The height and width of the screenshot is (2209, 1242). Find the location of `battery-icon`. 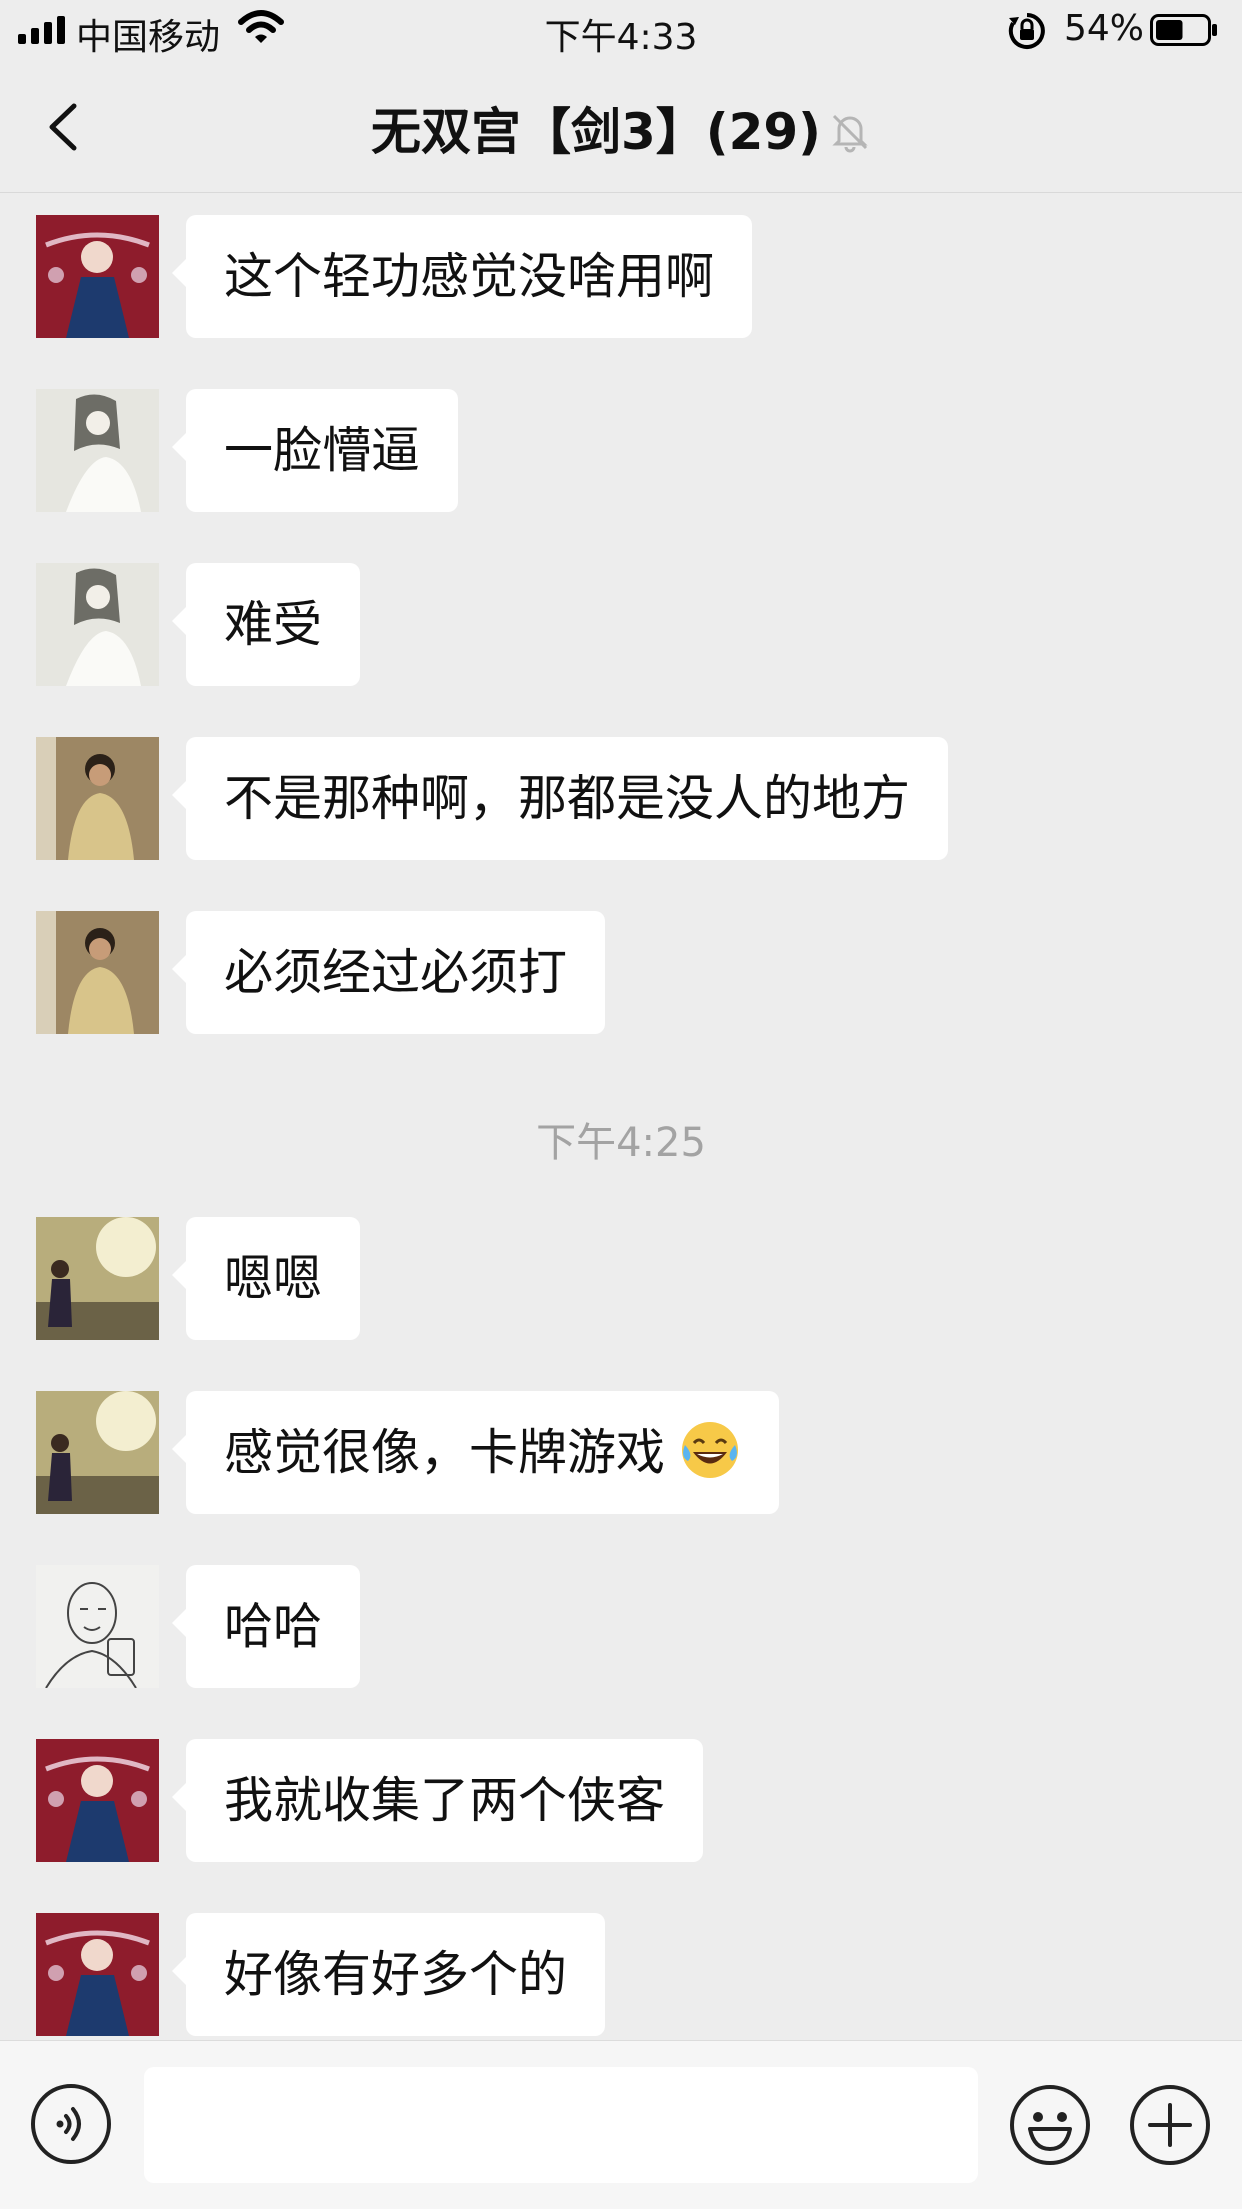

battery-icon is located at coordinates (1183, 30).